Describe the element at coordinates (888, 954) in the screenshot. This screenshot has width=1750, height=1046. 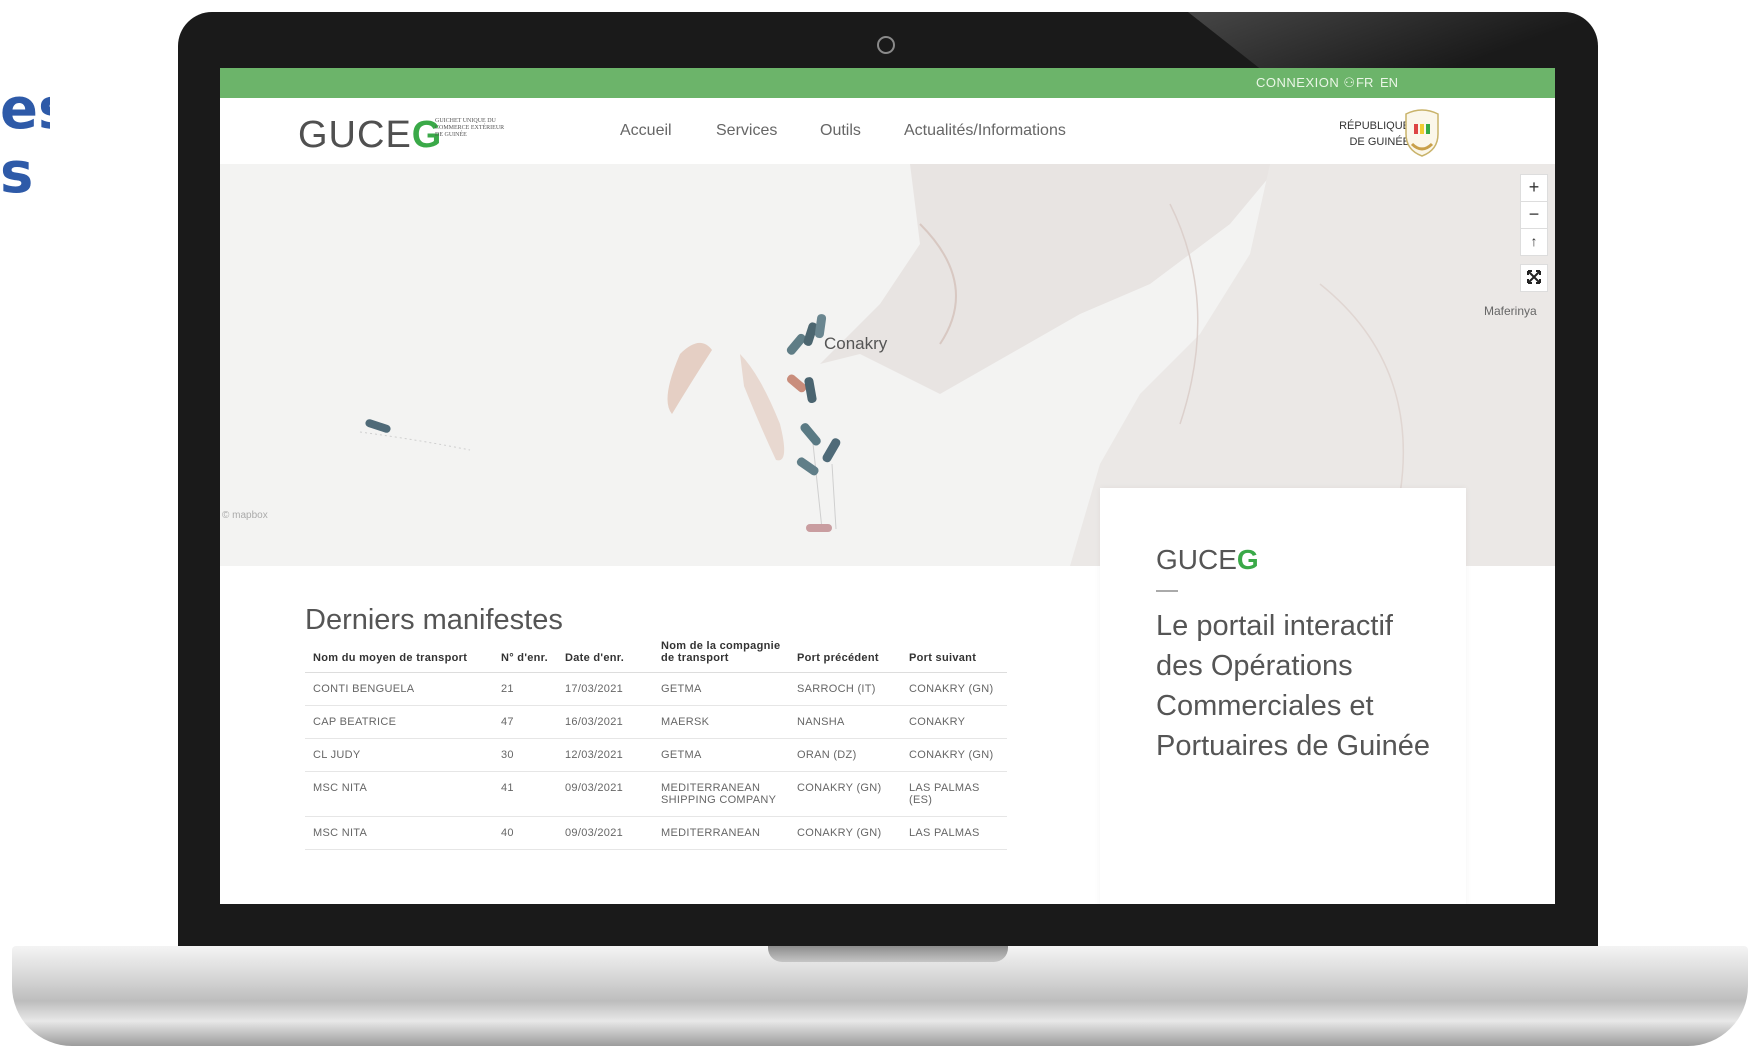
I see `laptop-notch` at that location.